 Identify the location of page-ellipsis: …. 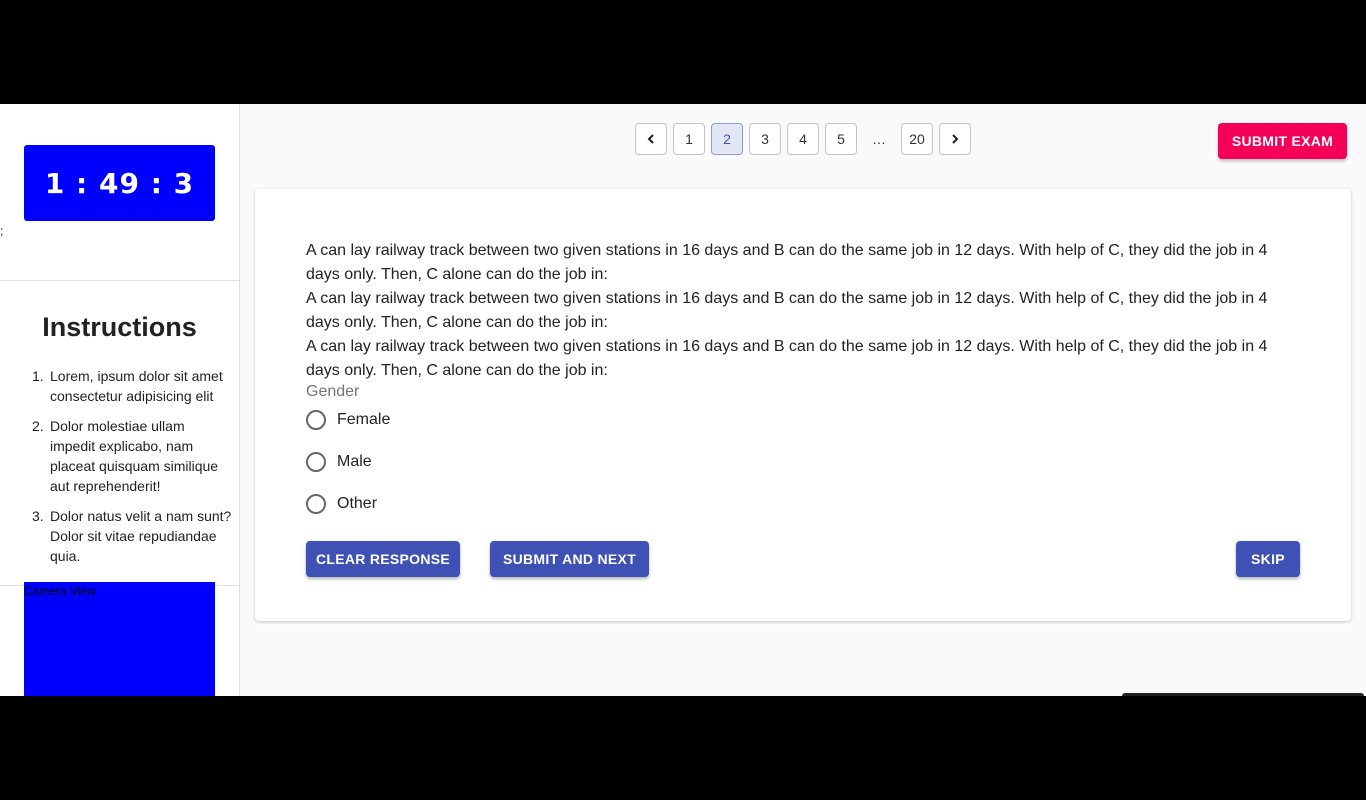
(879, 139).